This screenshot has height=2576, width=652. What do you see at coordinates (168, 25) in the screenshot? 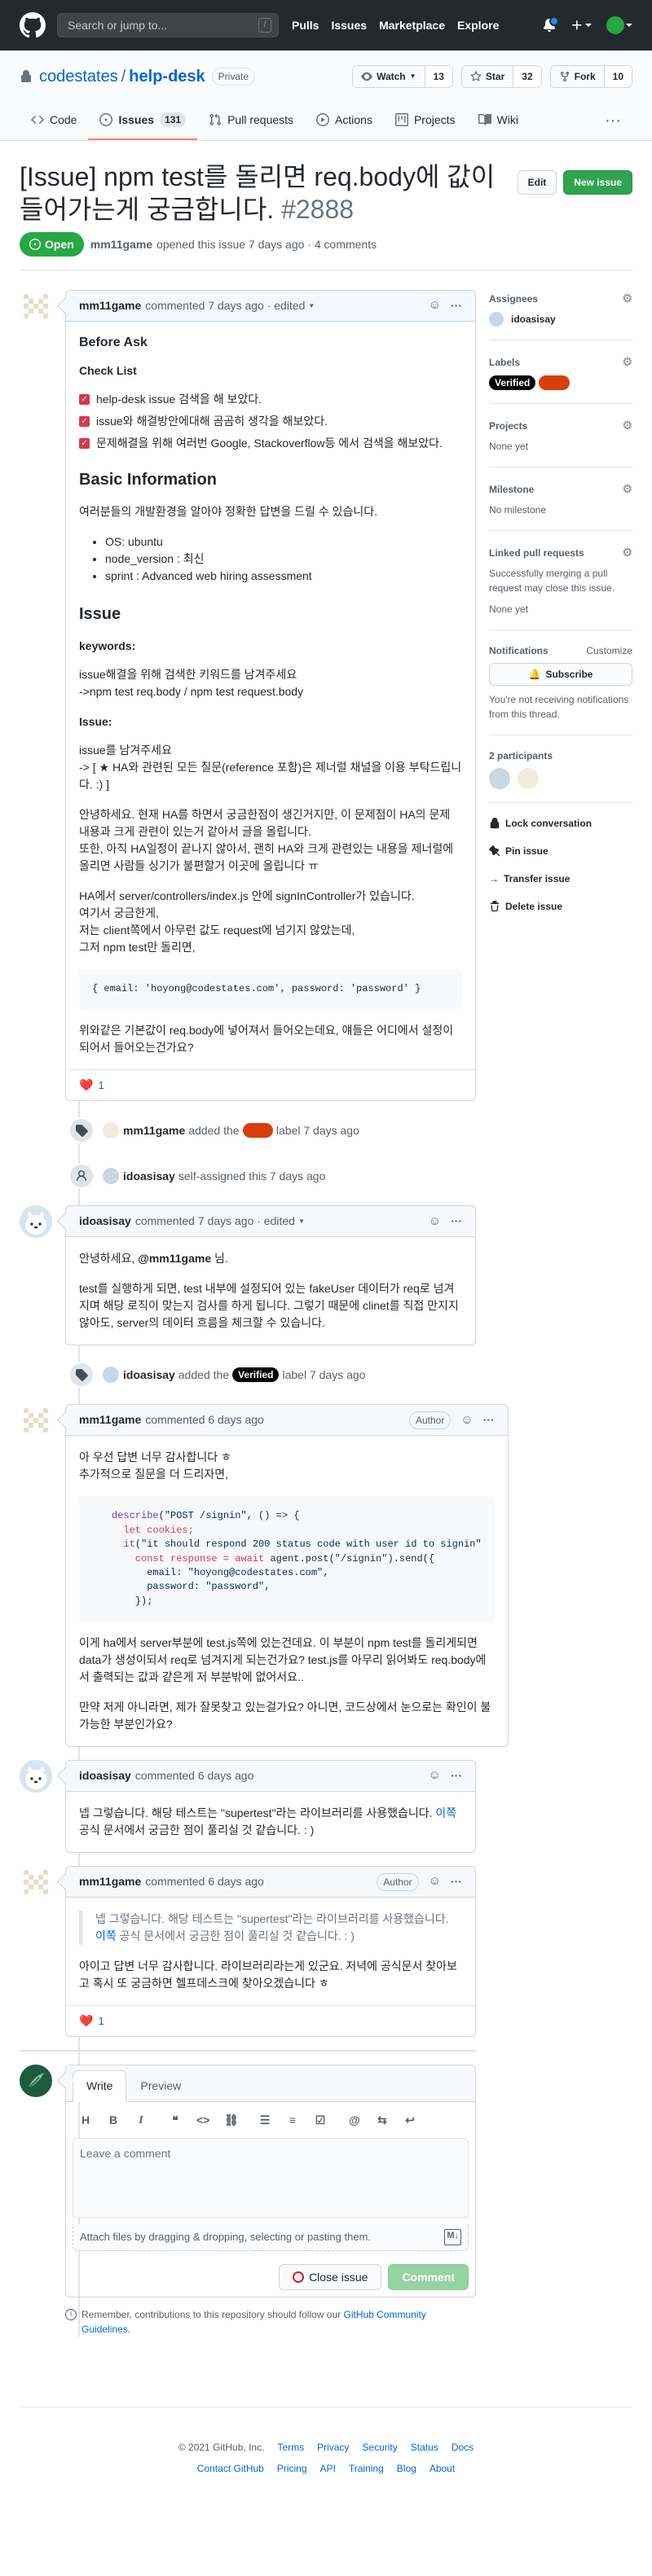
I see `search-input: Search or jump to... /` at bounding box center [168, 25].